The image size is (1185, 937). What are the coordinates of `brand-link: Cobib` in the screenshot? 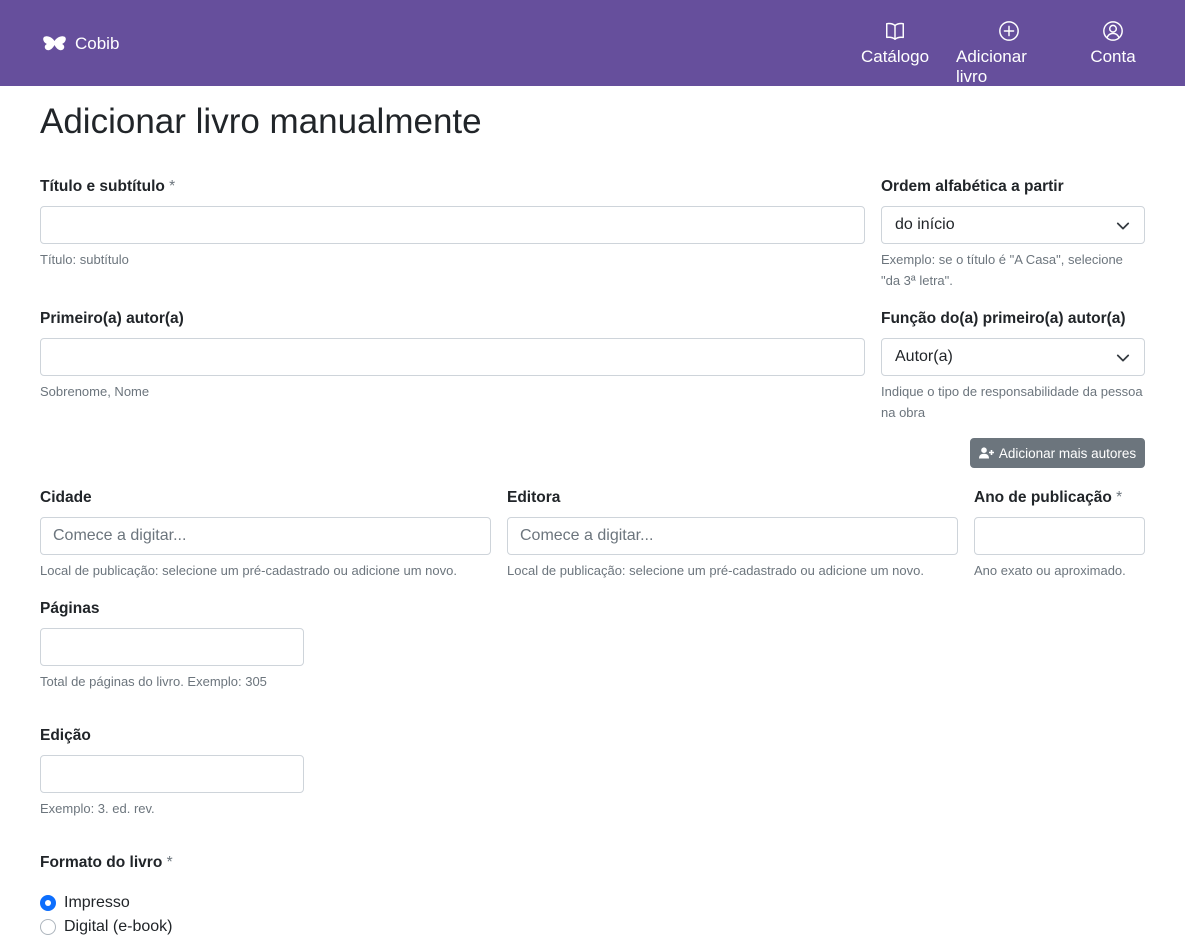 It's located at (80, 44).